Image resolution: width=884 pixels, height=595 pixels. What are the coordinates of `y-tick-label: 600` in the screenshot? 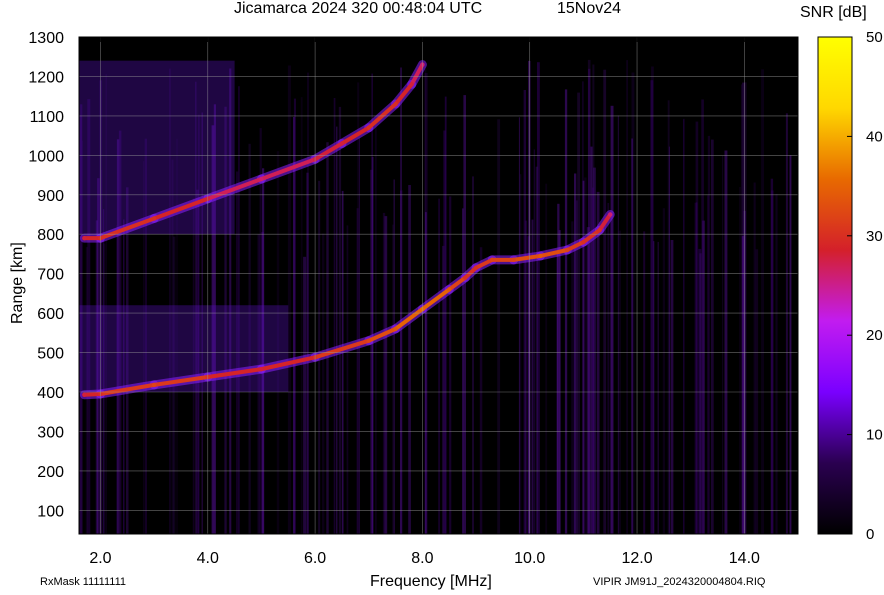 It's located at (50, 314).